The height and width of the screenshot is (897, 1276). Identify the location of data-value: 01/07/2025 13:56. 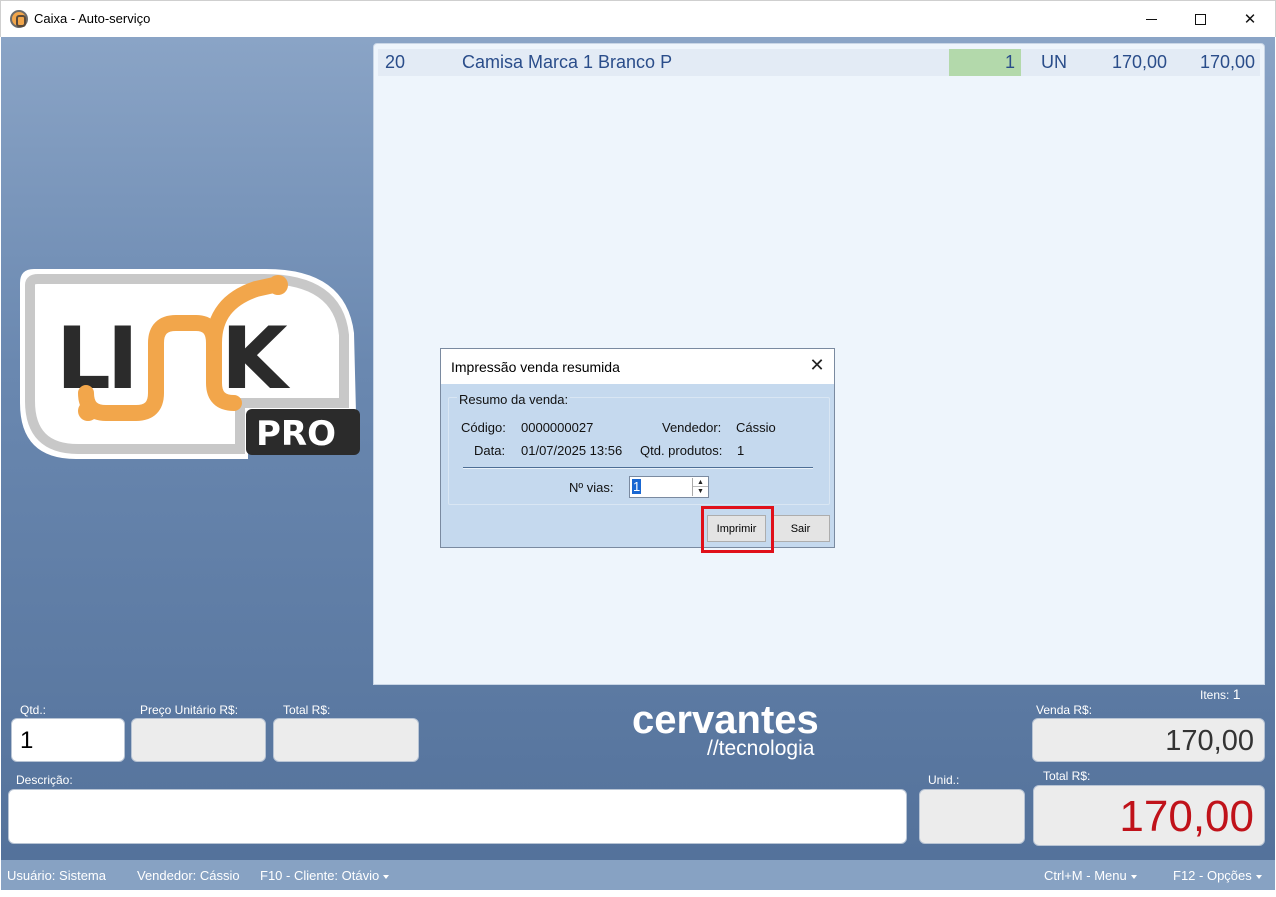
(572, 450).